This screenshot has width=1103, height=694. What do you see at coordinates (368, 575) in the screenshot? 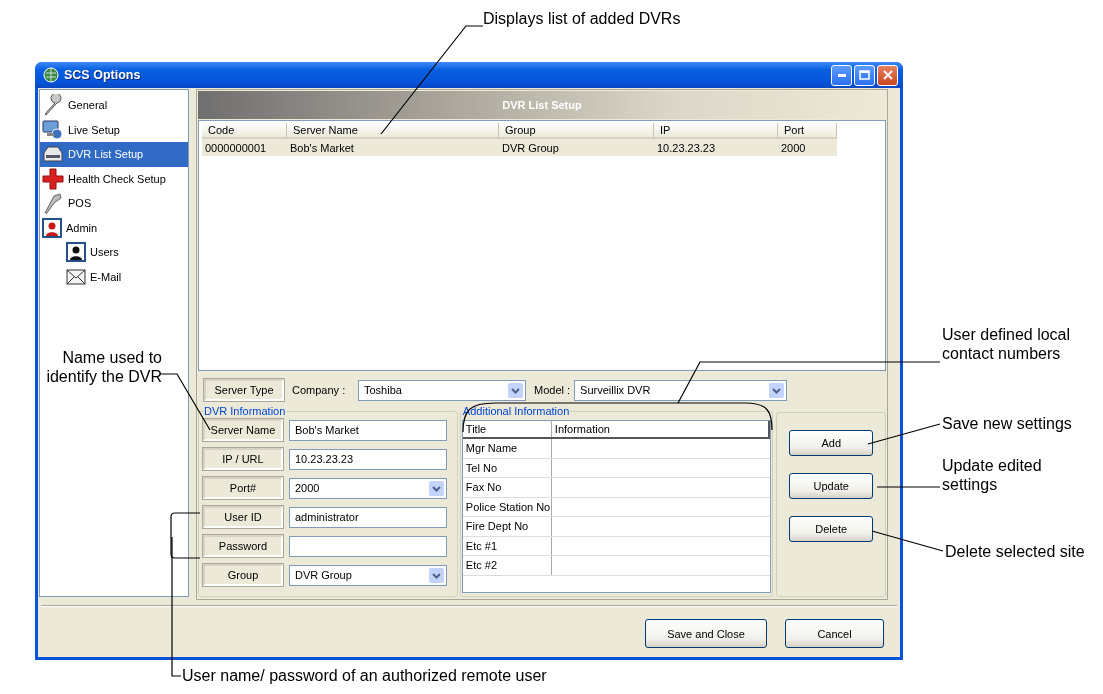
I see `dropdown-field: DVR Group` at bounding box center [368, 575].